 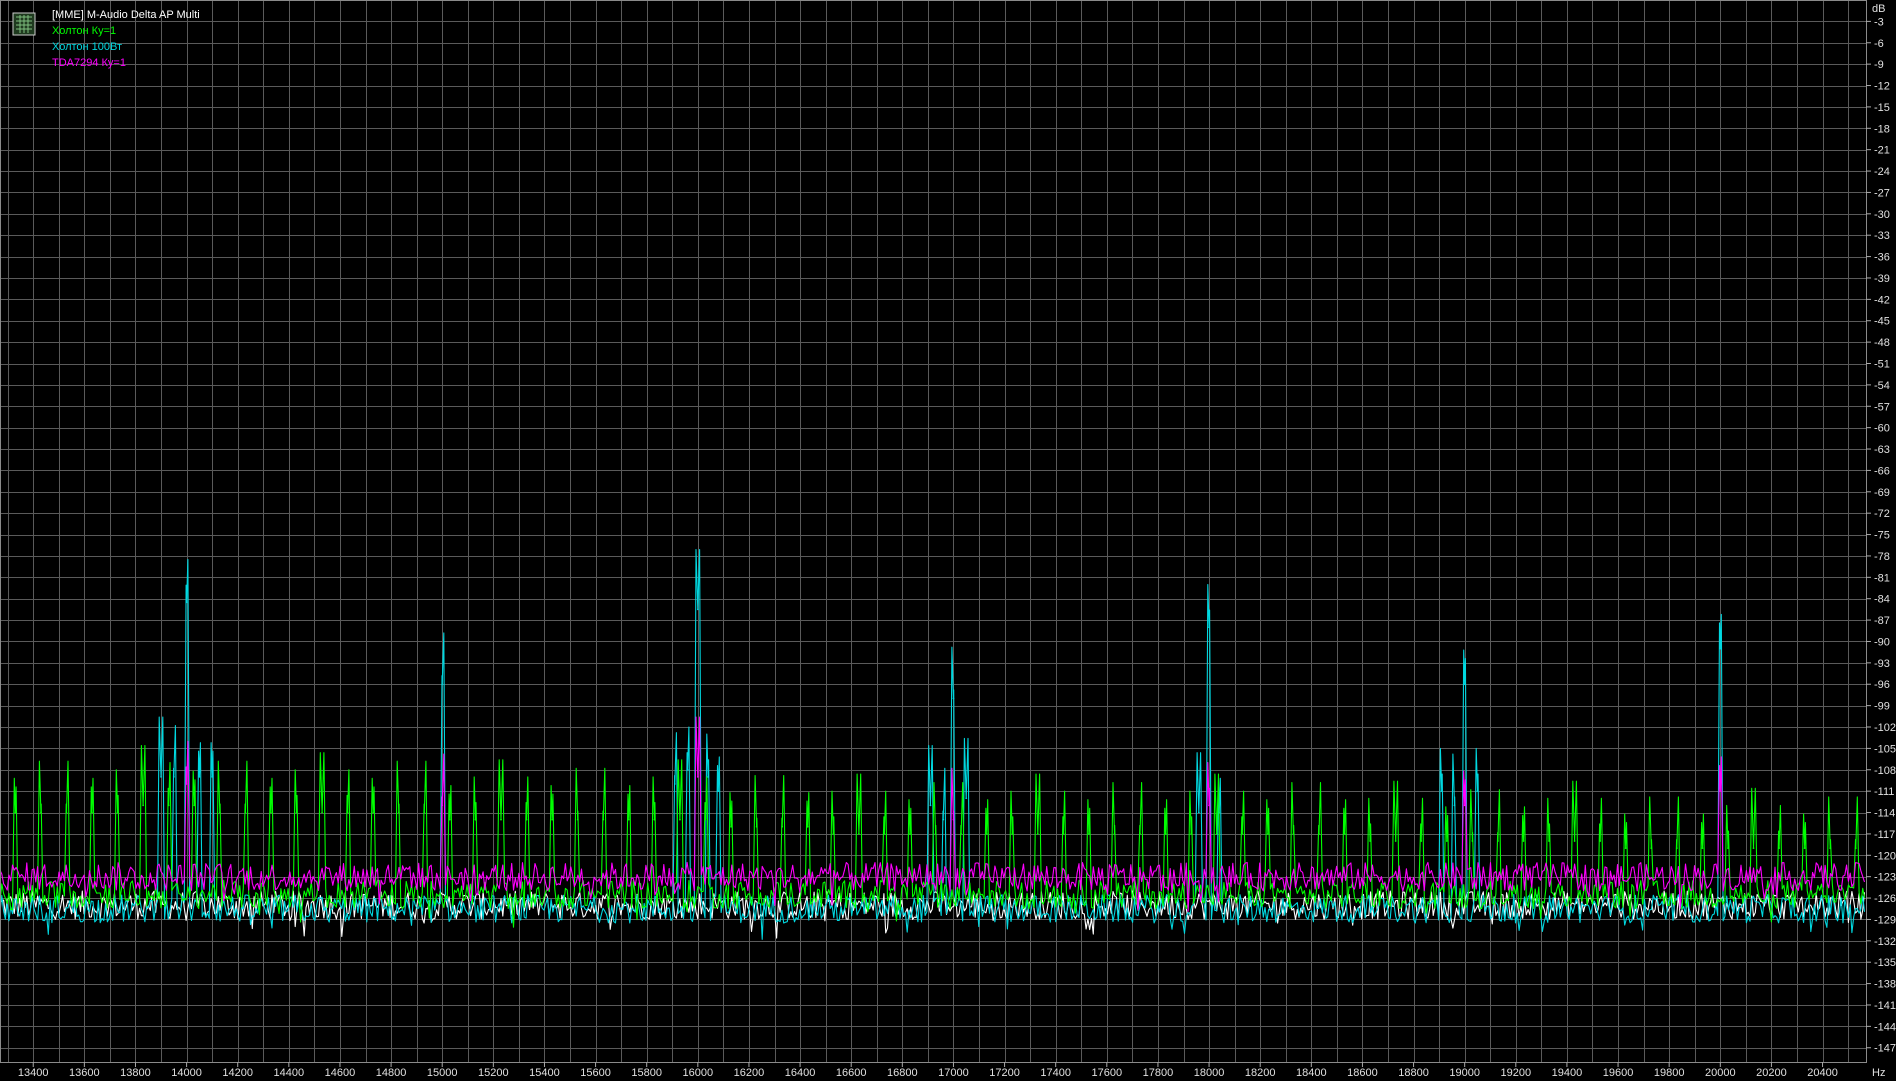 What do you see at coordinates (1882, 664) in the screenshot?
I see `y-tick-label: -93` at bounding box center [1882, 664].